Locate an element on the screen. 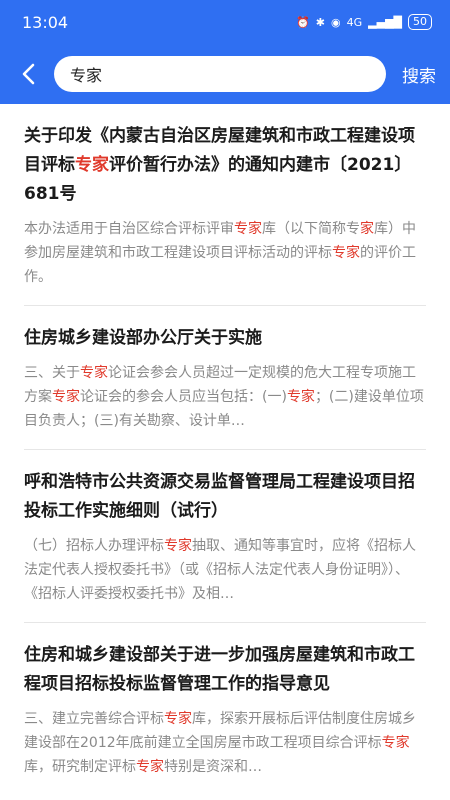 The height and width of the screenshot is (800, 450). title-text: 住房城乡建设部办公厅关于实施 is located at coordinates (143, 338).